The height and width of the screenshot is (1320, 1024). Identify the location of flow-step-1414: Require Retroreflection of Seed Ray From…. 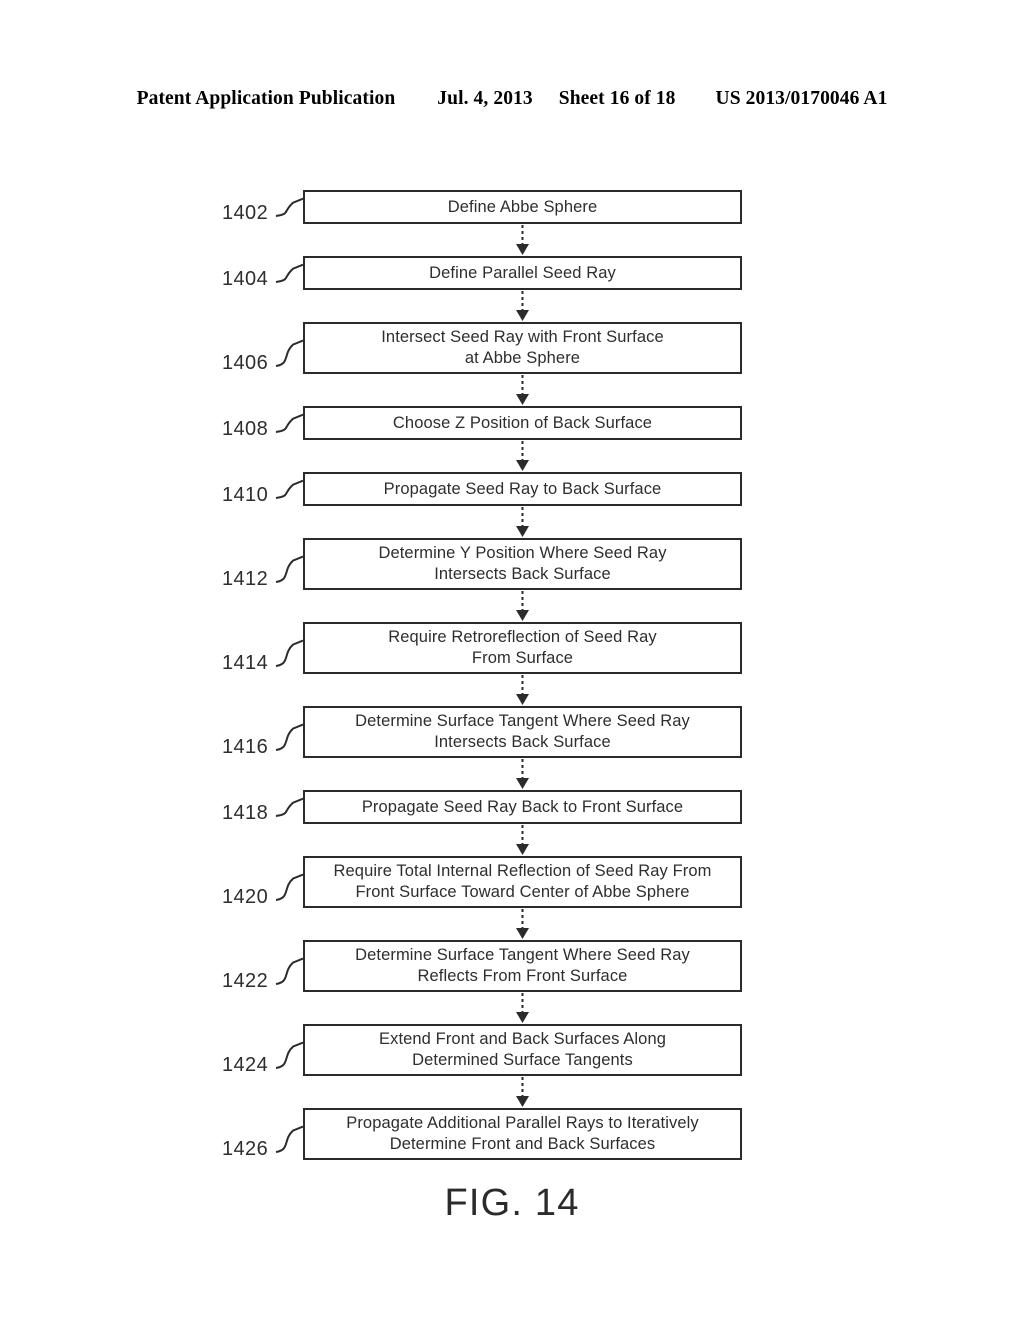
(522, 648).